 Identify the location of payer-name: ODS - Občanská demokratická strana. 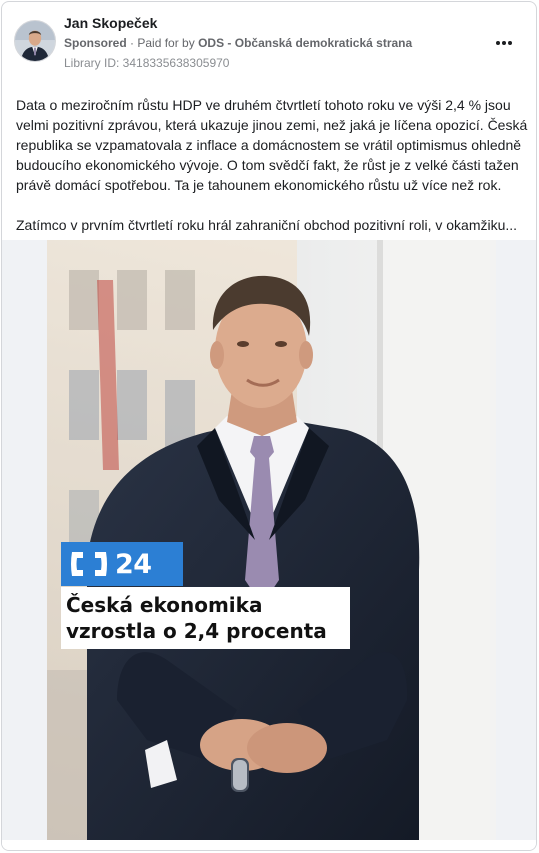
(305, 43).